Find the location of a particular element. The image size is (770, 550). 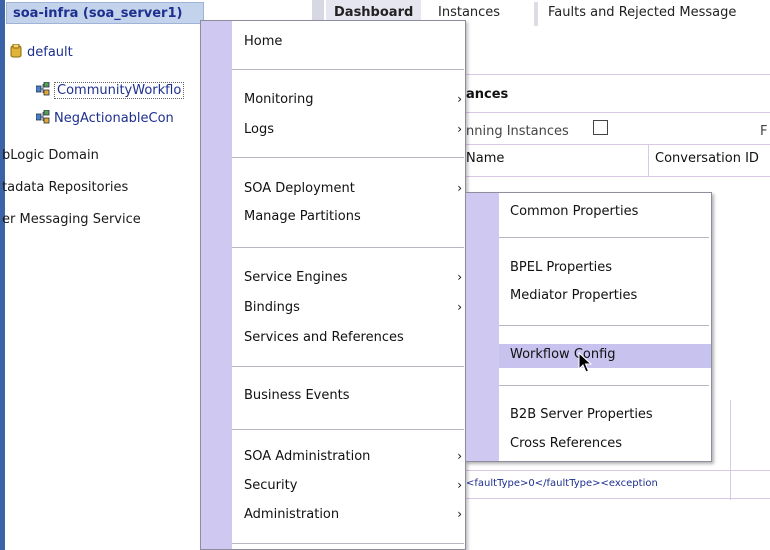

menu-item-soa-deployment: SOA Deployment › is located at coordinates (349, 190).